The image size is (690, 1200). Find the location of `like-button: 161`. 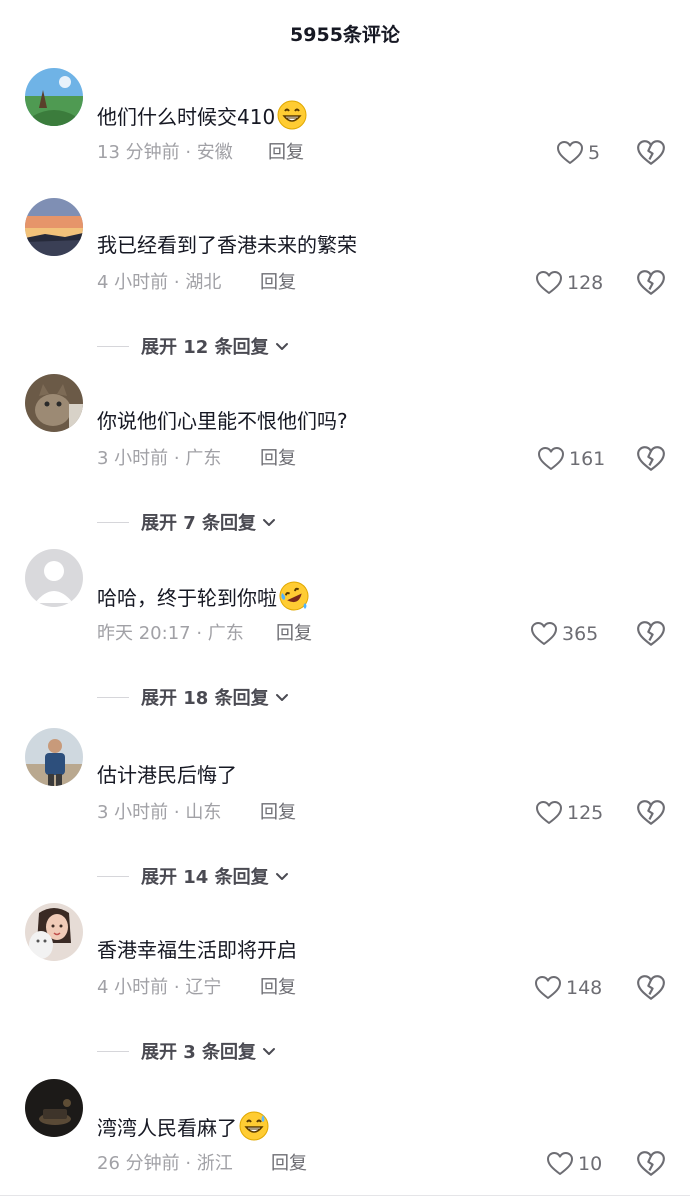

like-button: 161 is located at coordinates (571, 459).